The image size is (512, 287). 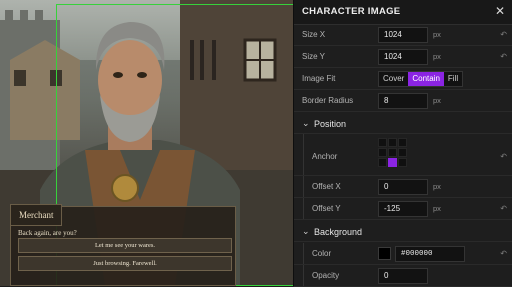 I want to click on image-fit-label: Image Fit, so click(x=319, y=78).